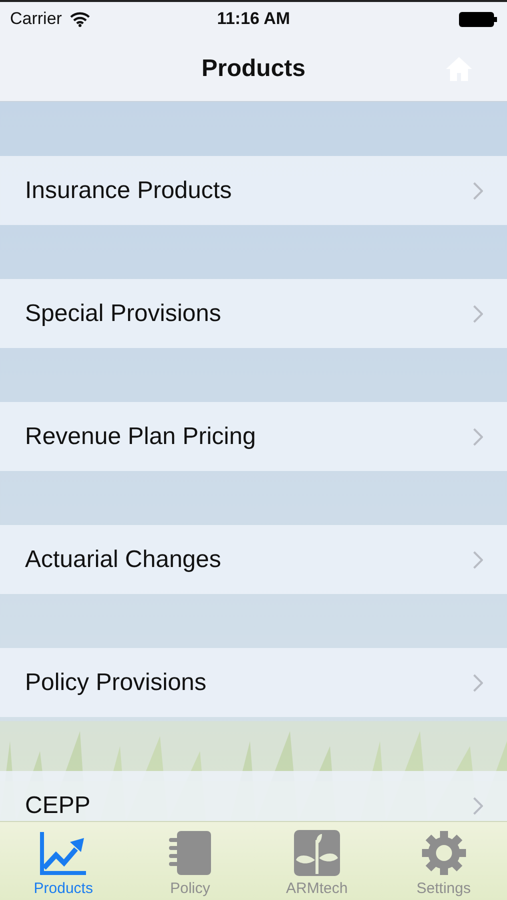  Describe the element at coordinates (80, 19) in the screenshot. I see `wifi-icon` at that location.